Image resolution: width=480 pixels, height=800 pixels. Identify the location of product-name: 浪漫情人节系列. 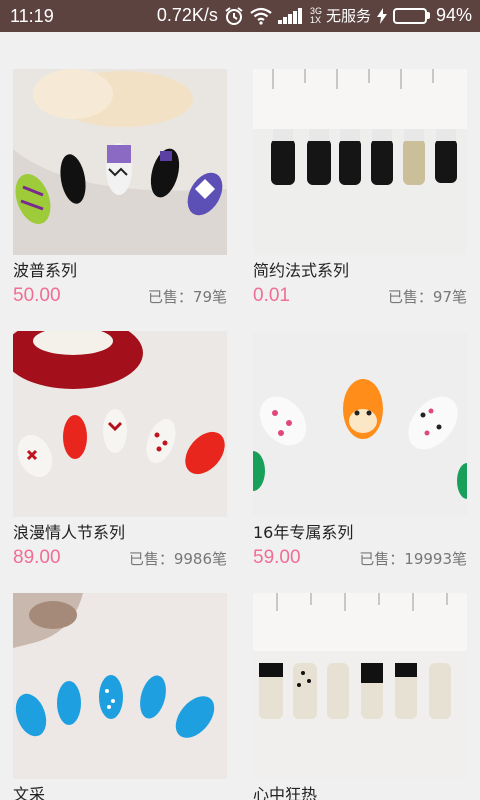
(69, 532).